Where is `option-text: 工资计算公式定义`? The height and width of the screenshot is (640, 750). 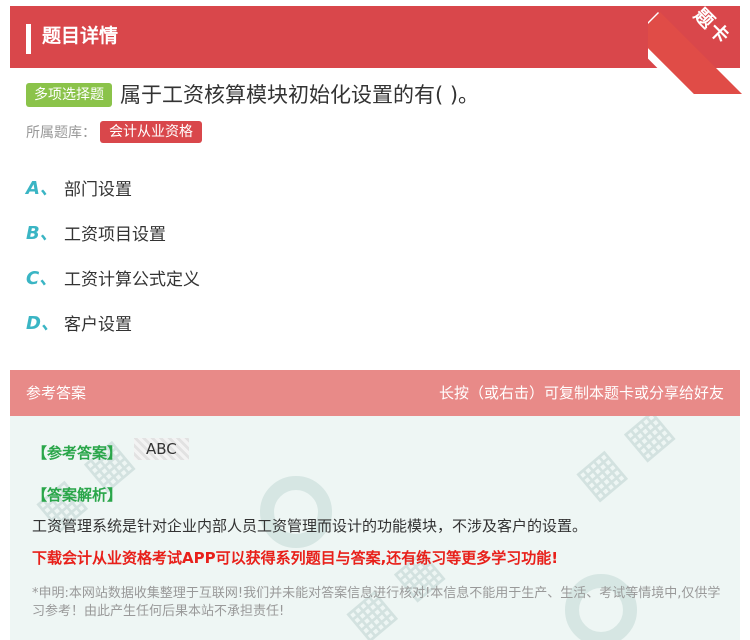 option-text: 工资计算公式定义 is located at coordinates (132, 279).